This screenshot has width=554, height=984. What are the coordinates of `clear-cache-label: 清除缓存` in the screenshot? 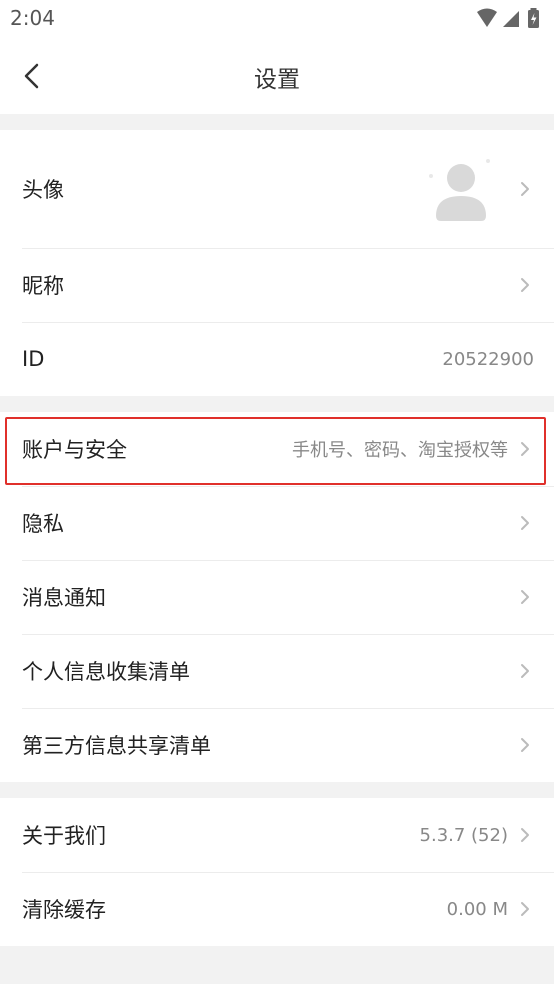 It's located at (64, 910).